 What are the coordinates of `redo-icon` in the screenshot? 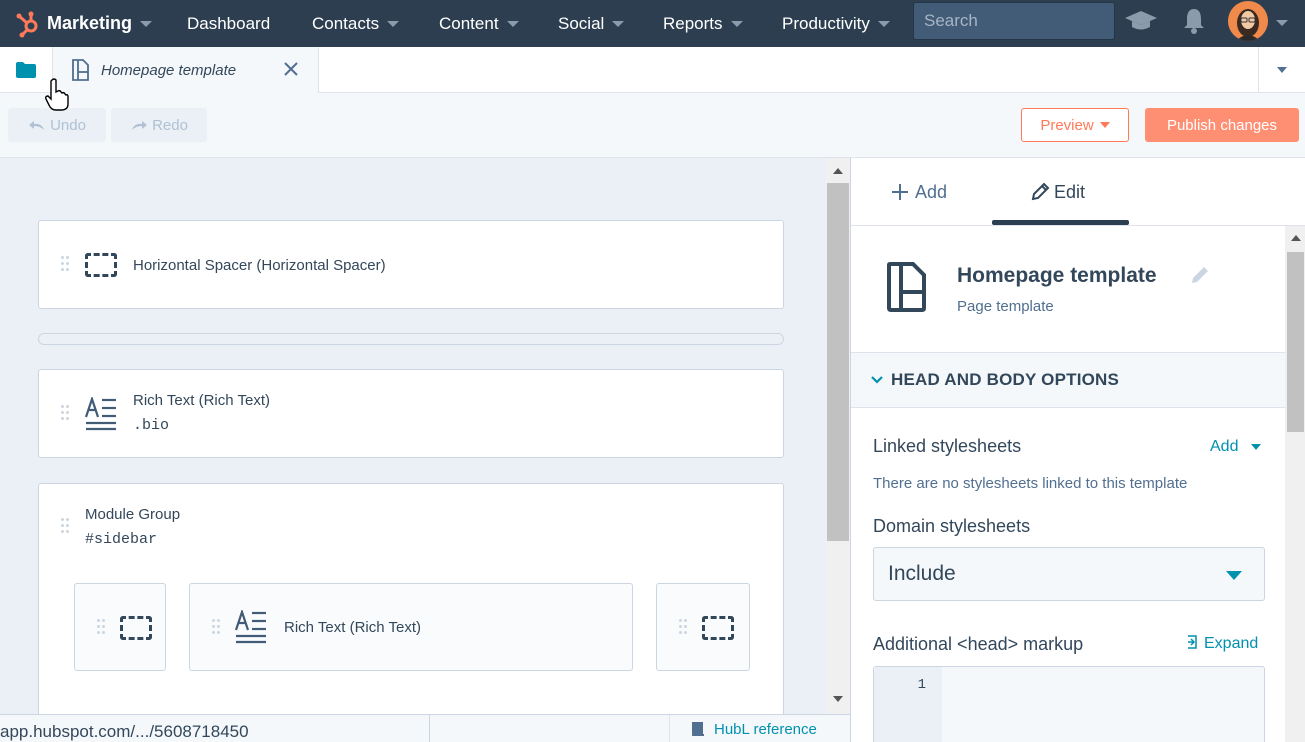 It's located at (140, 125).